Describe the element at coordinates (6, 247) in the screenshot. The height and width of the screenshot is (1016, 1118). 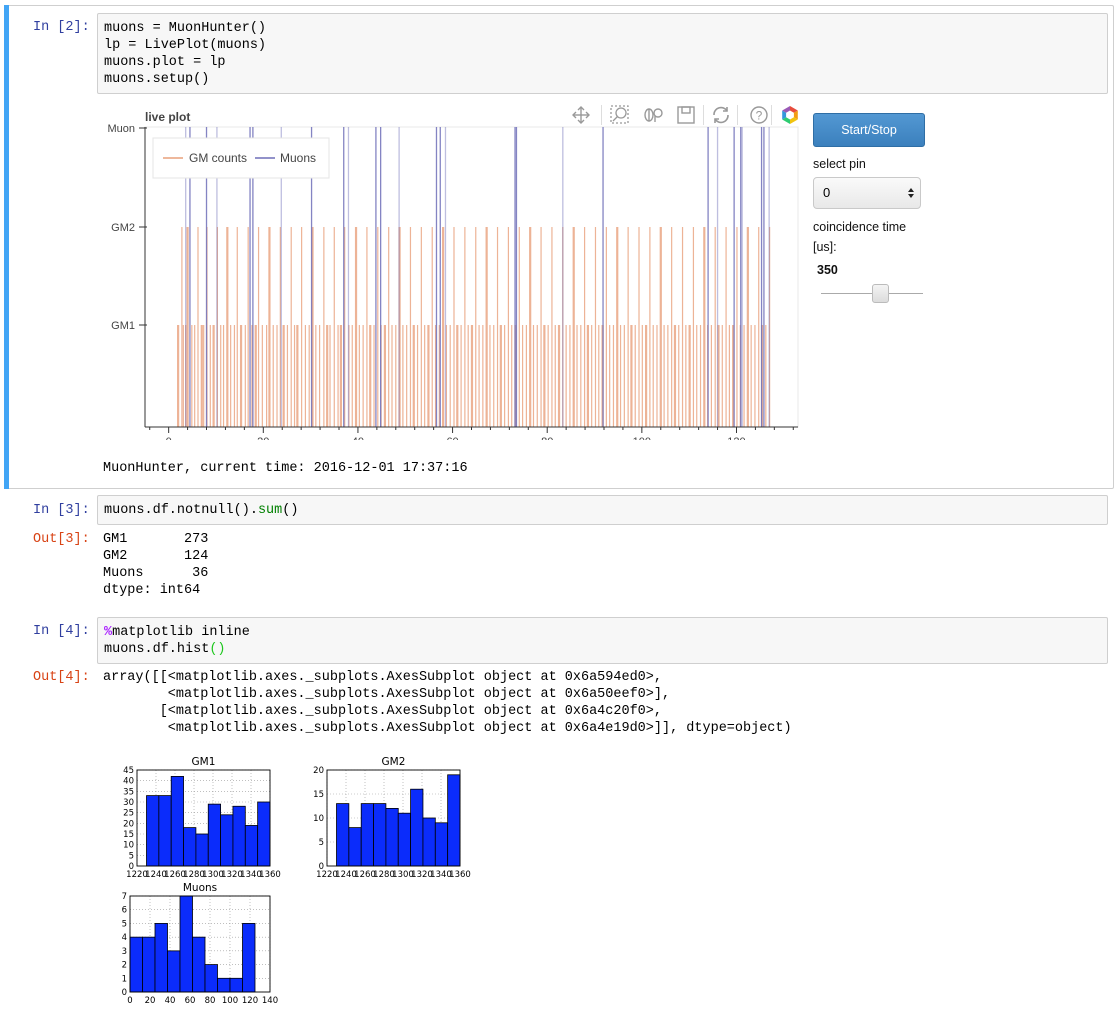
I see `selected-cell-indicator` at that location.